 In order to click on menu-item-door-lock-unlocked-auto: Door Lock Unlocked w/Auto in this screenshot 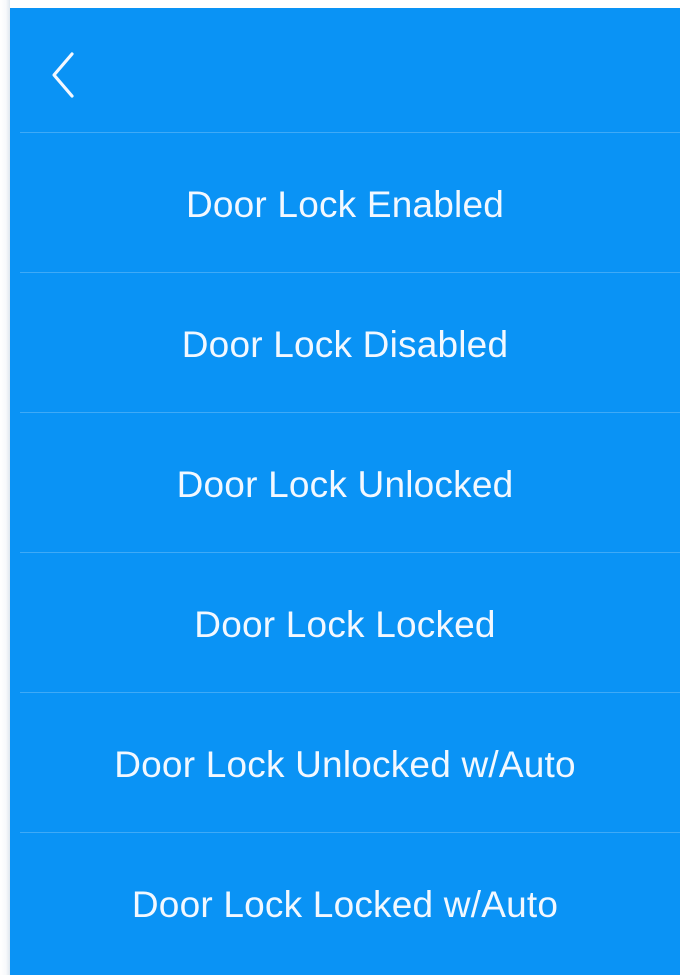, I will do `click(345, 762)`.